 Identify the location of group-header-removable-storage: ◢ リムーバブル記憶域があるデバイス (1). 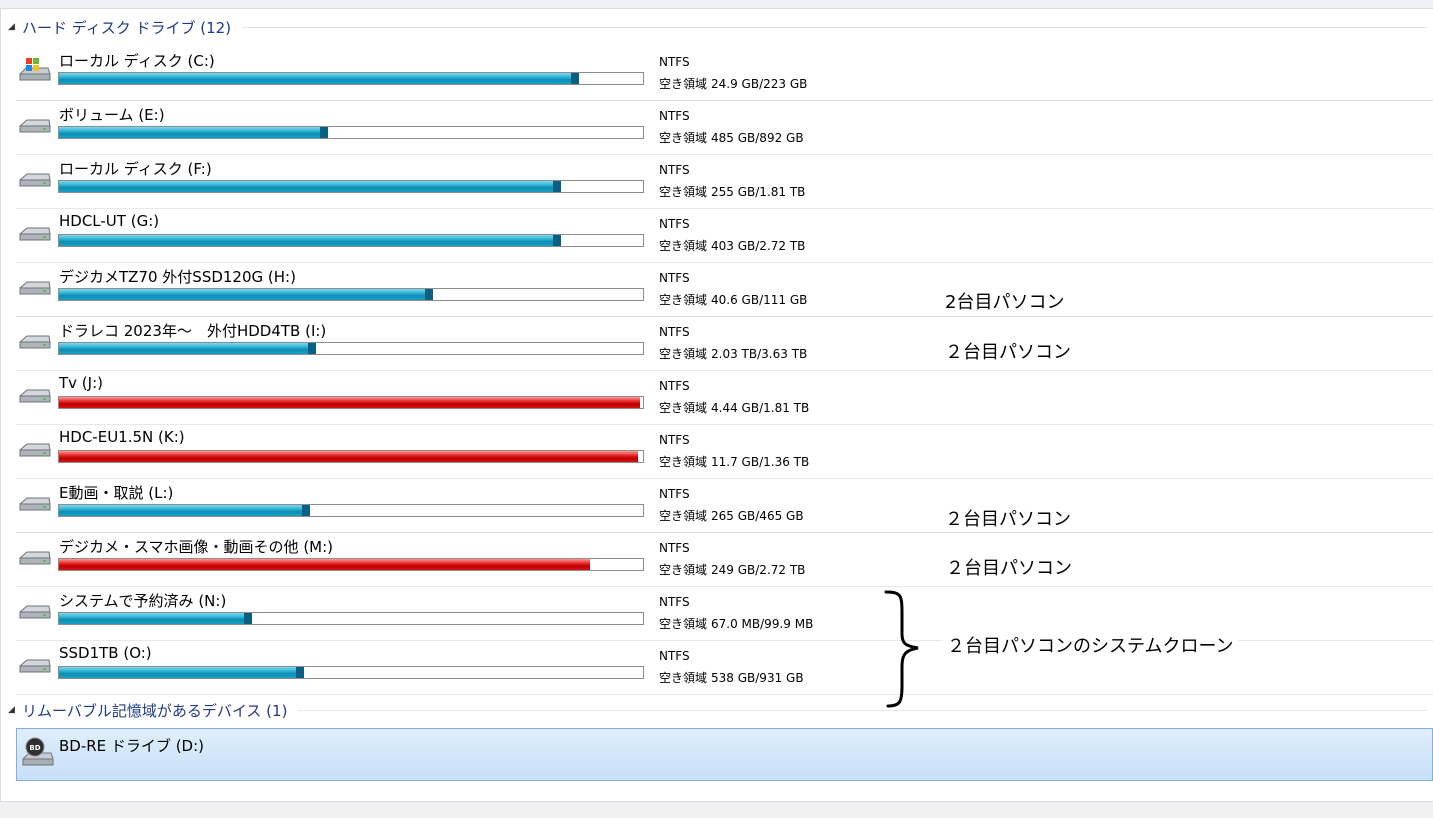
(147, 710).